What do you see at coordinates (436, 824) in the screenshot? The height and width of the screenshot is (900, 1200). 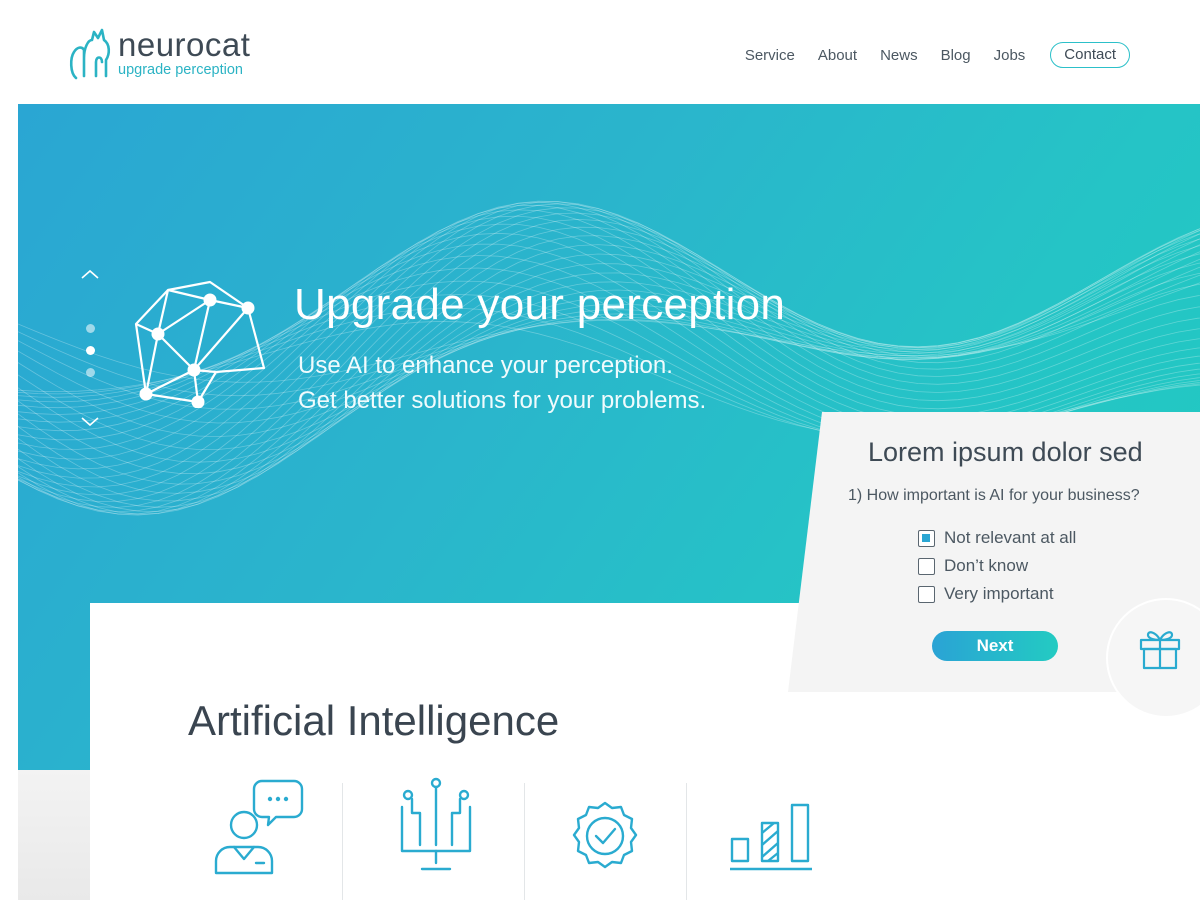 I see `circuit-monitor-icon` at bounding box center [436, 824].